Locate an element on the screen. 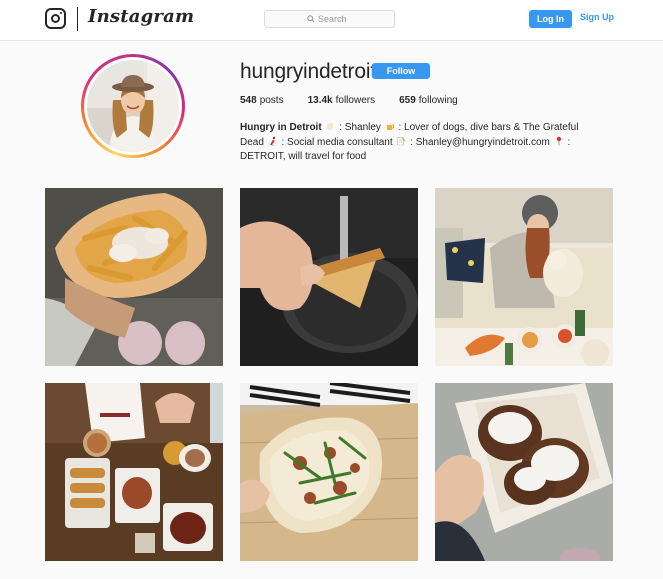  posts-stat: 548 posts is located at coordinates (262, 100).